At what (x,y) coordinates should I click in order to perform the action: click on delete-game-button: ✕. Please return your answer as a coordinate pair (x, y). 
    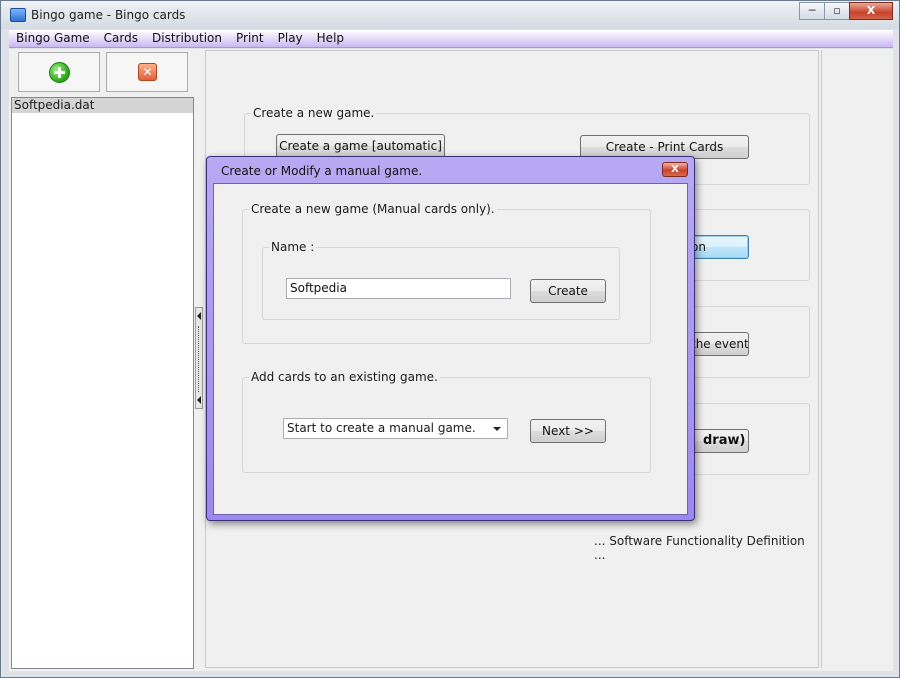
    Looking at the image, I should click on (147, 72).